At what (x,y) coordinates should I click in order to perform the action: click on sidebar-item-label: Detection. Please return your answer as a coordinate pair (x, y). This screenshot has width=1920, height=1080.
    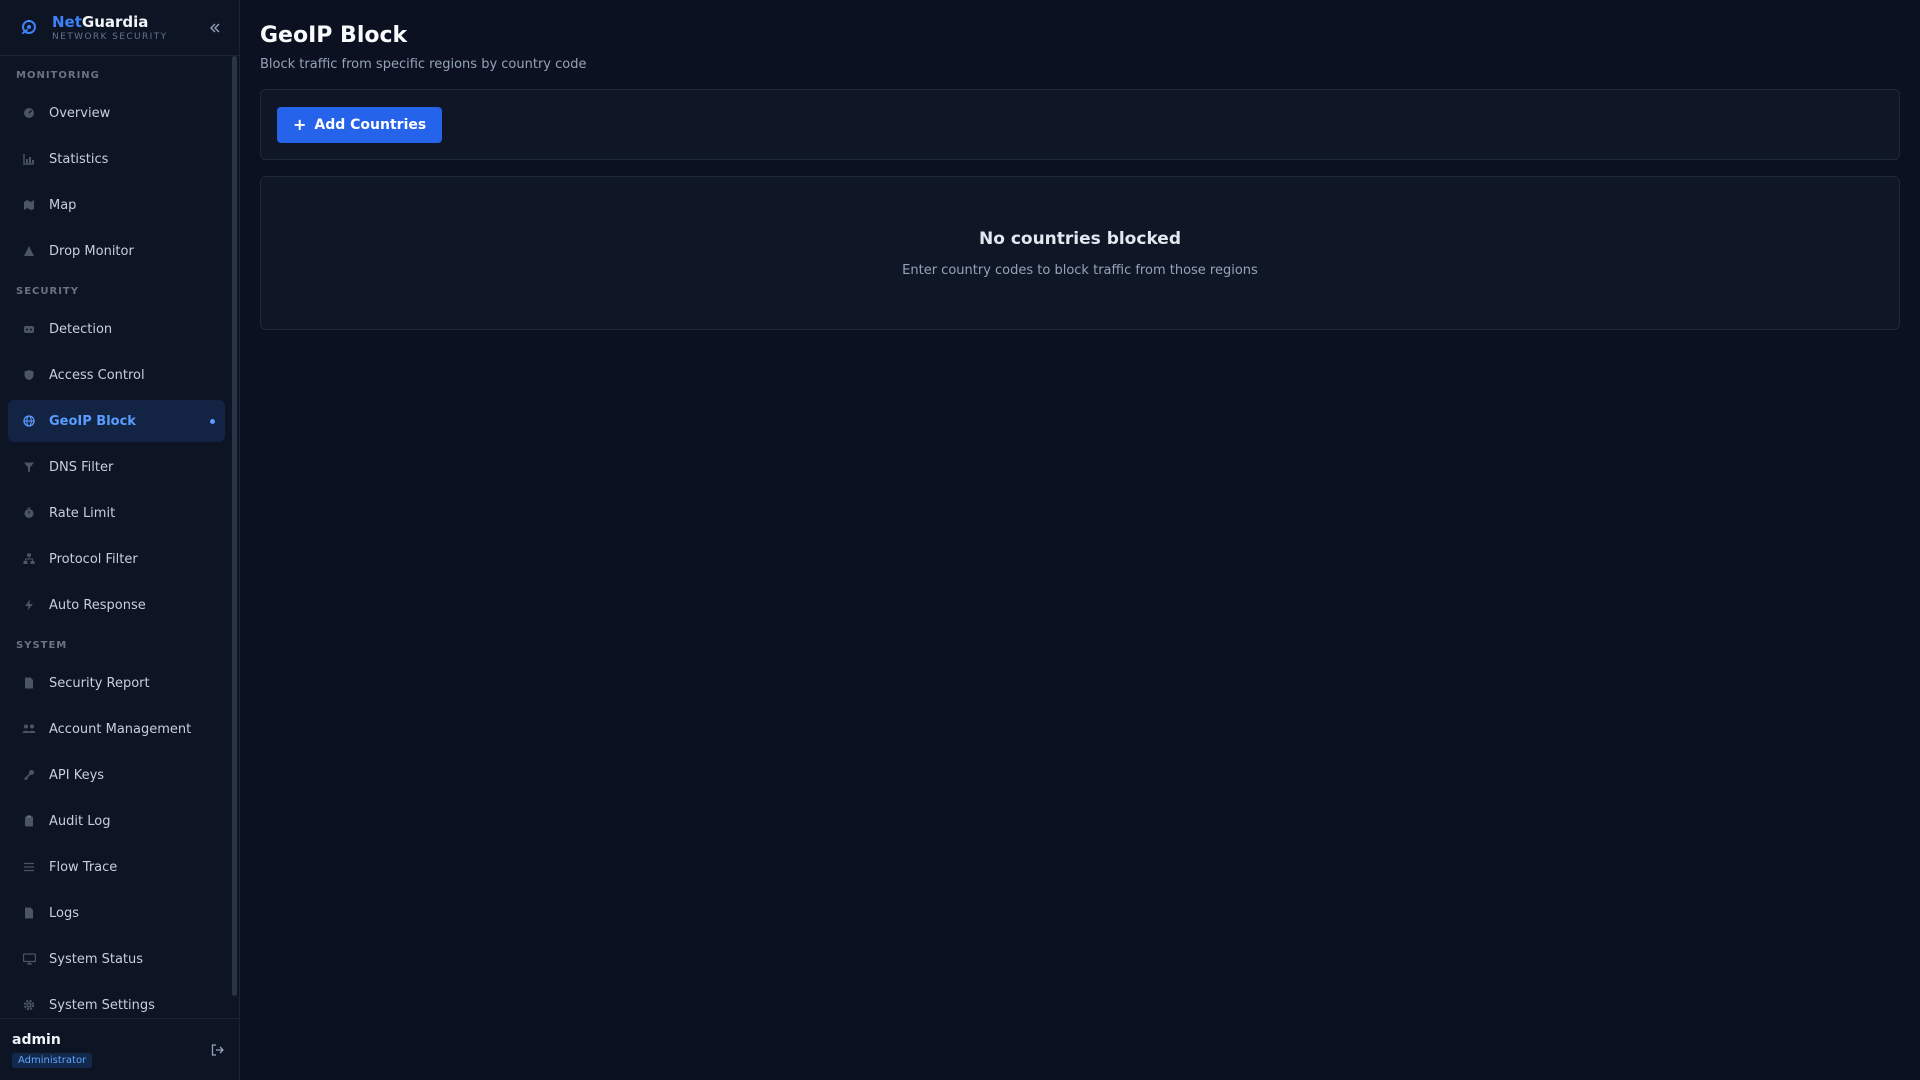
    Looking at the image, I should click on (81, 329).